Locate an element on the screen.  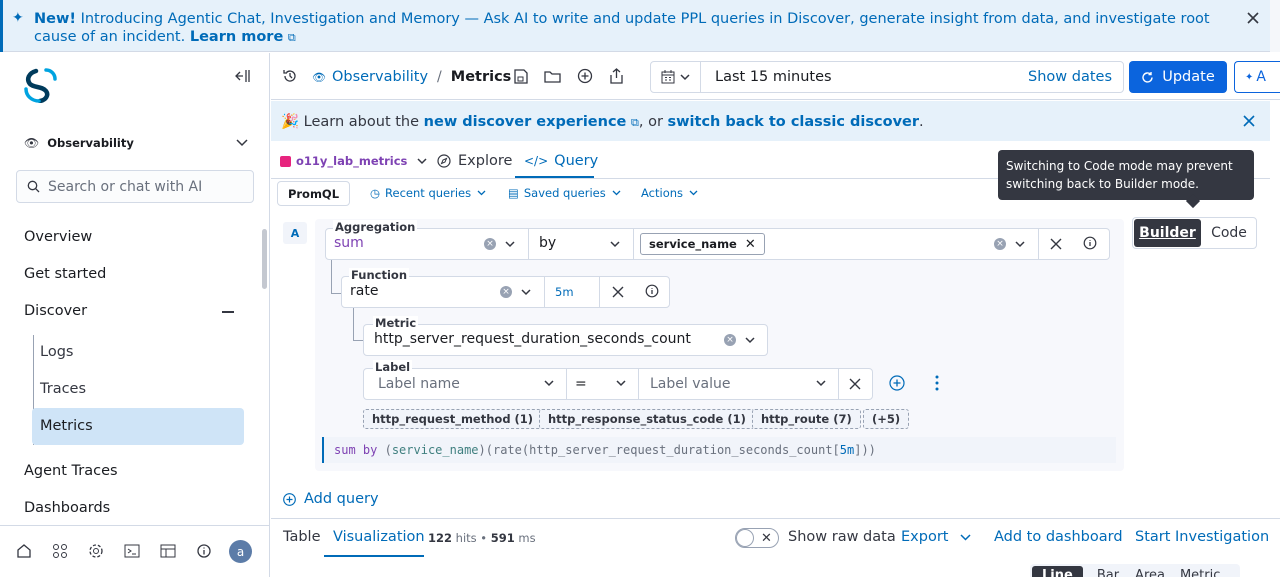
language-selector: PromQL is located at coordinates (313, 193).